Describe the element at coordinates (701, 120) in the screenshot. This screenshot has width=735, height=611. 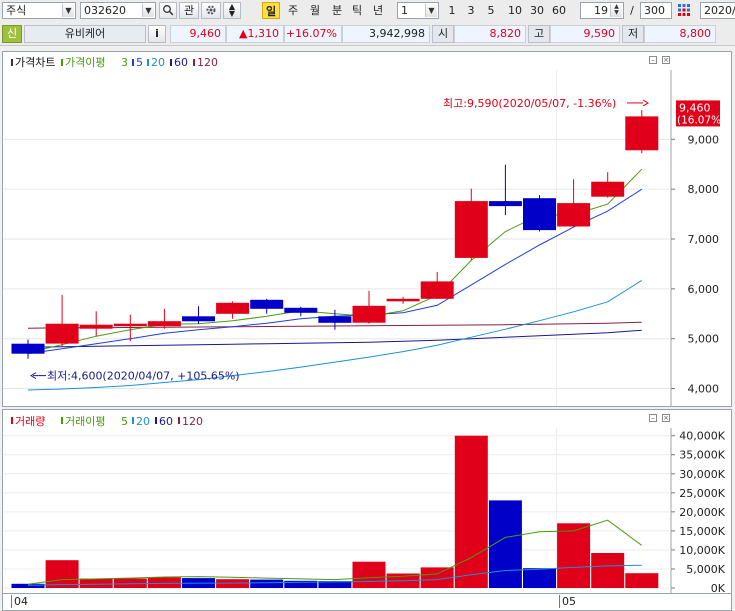
I see `current-price-tag-percent: (16.07%)` at that location.